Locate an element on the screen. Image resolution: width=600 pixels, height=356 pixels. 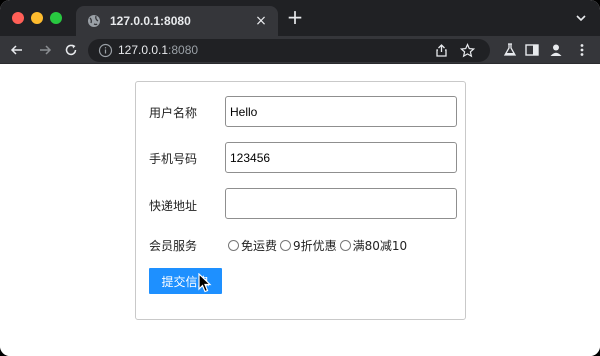
username-input is located at coordinates (341, 111).